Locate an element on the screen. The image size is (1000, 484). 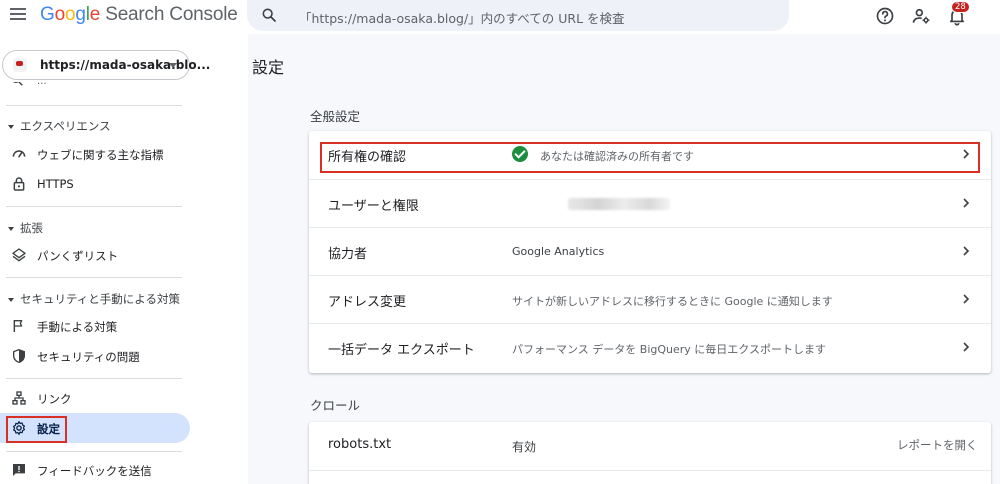
nav-breadcrumbs: パンくずリスト is located at coordinates (95, 255).